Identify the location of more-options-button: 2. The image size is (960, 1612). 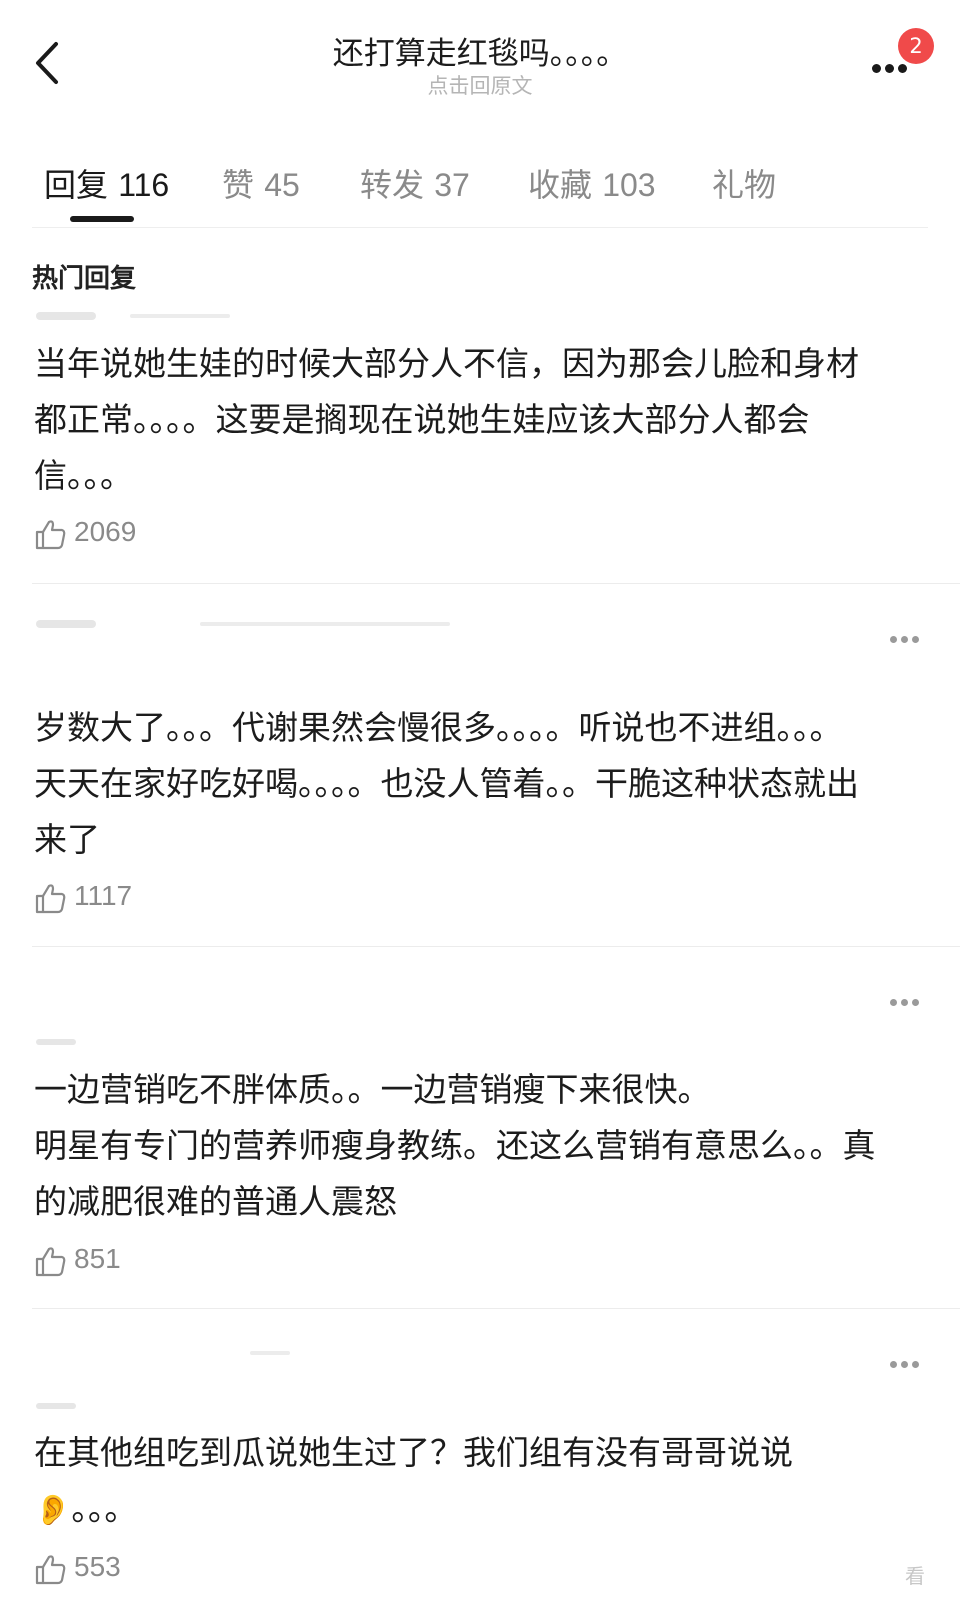
(901, 53).